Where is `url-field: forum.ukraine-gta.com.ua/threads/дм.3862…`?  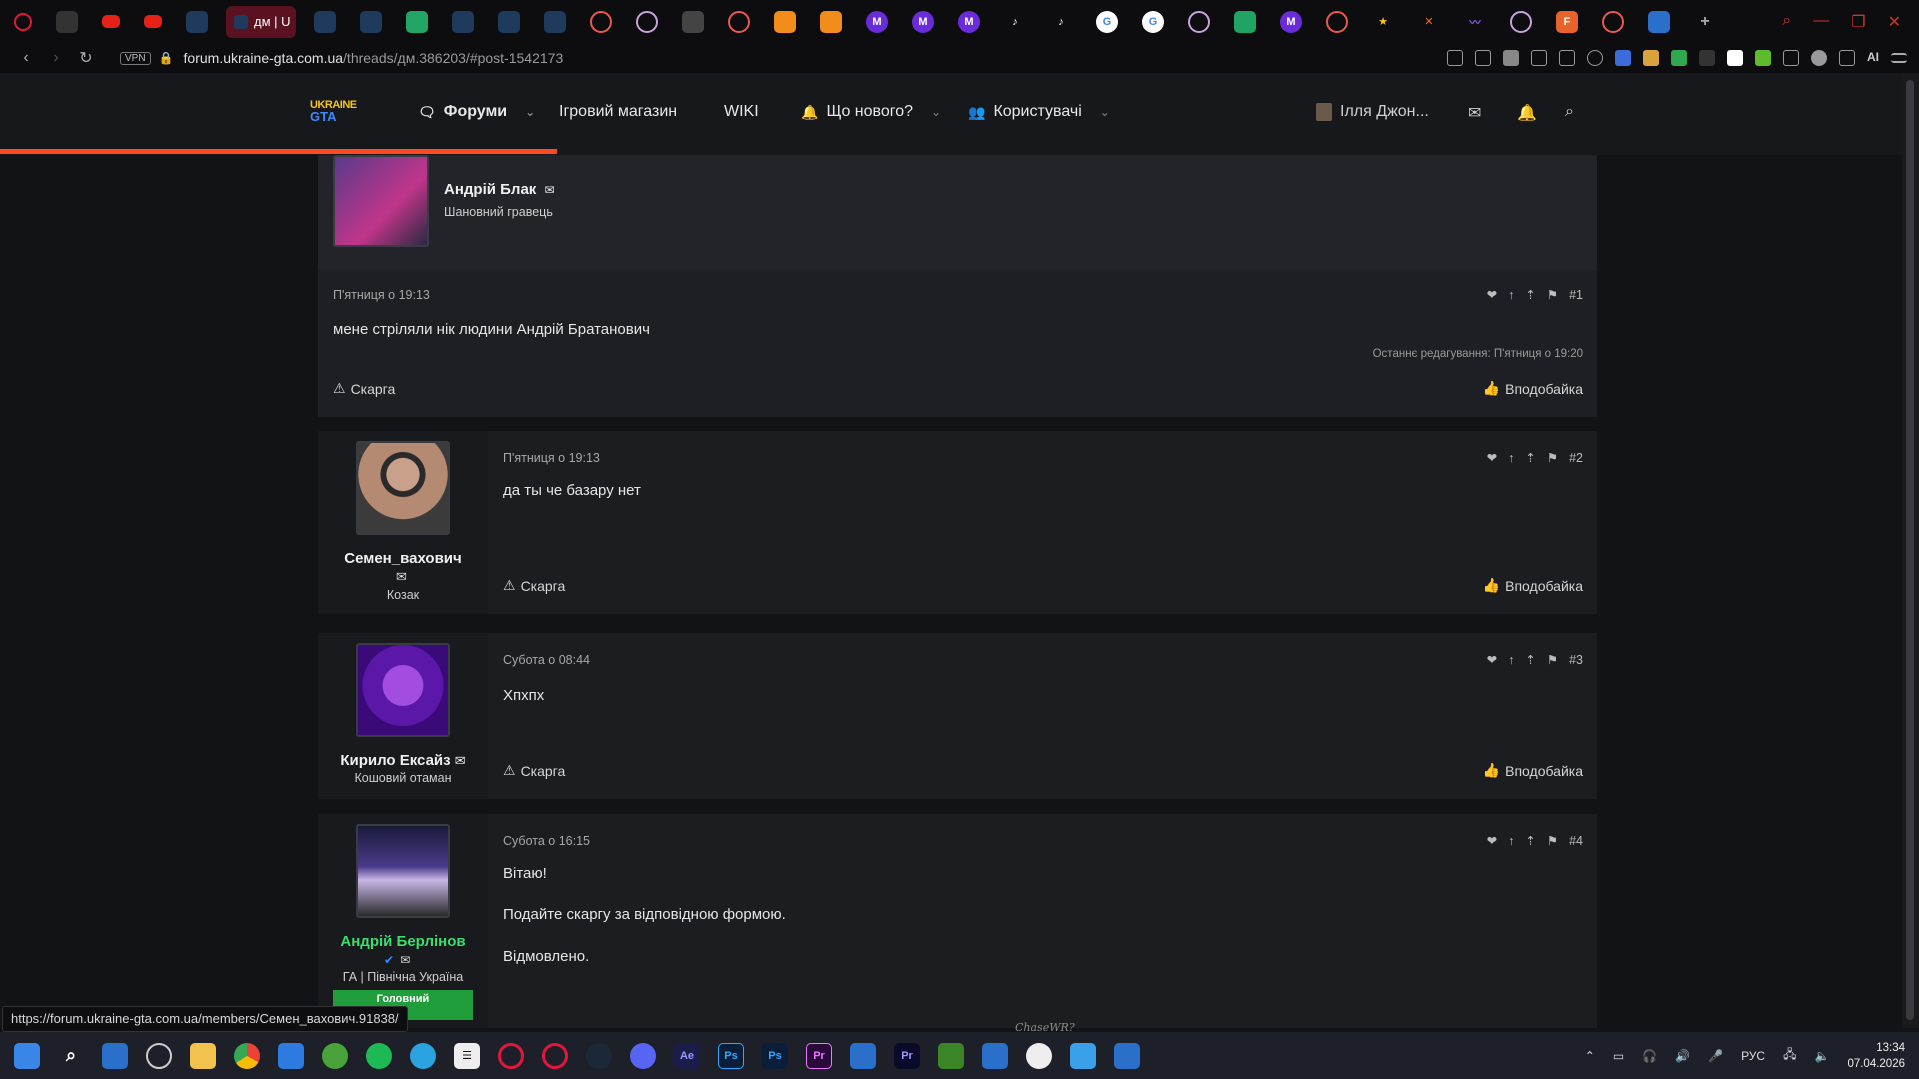
url-field: forum.ukraine-gta.com.ua/threads/дм.3862… is located at coordinates (374, 58).